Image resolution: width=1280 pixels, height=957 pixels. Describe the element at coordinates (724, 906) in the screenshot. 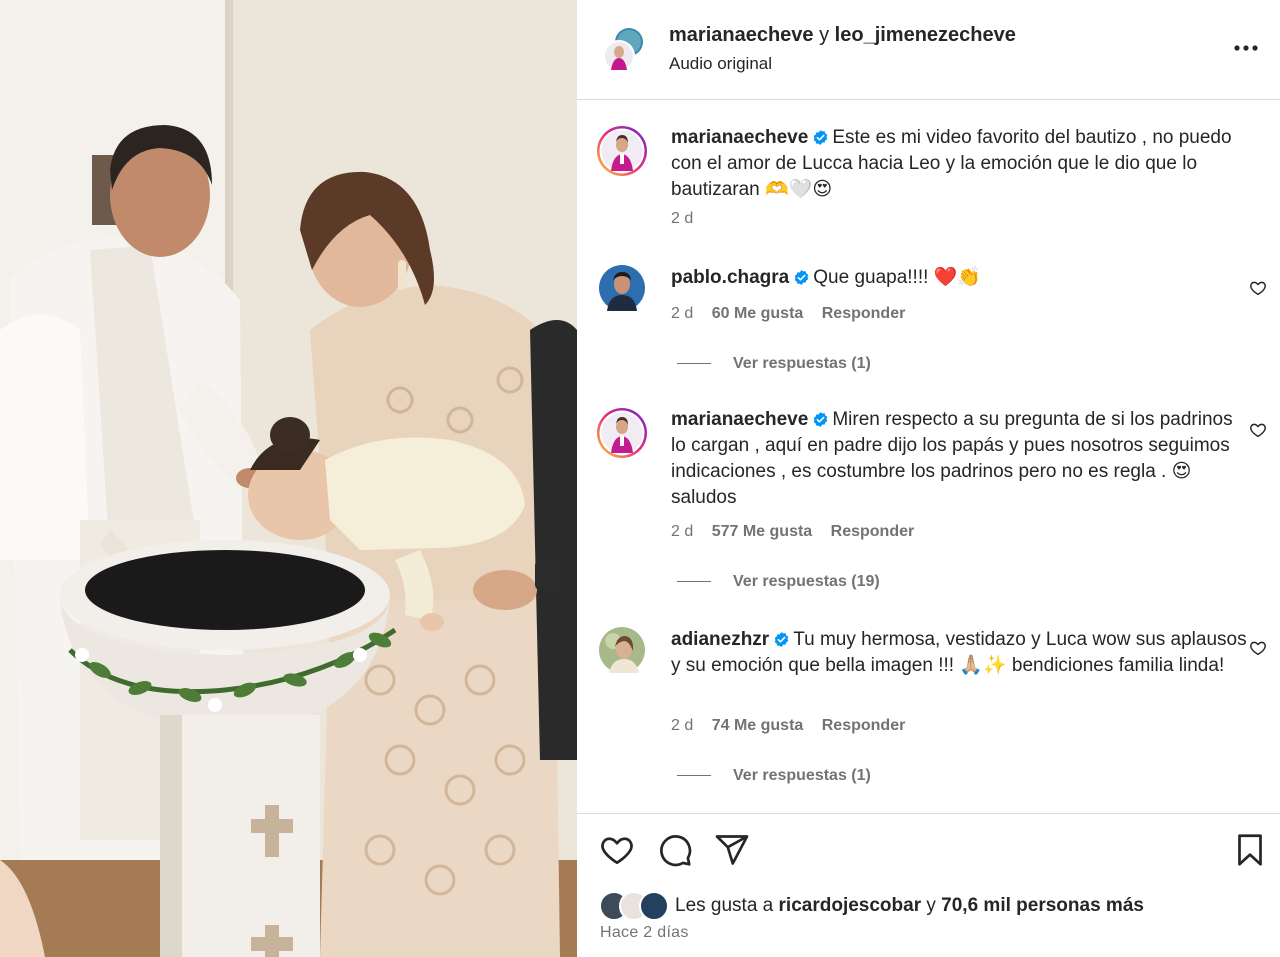

I see `likes-prefix: Les gusta a` at that location.